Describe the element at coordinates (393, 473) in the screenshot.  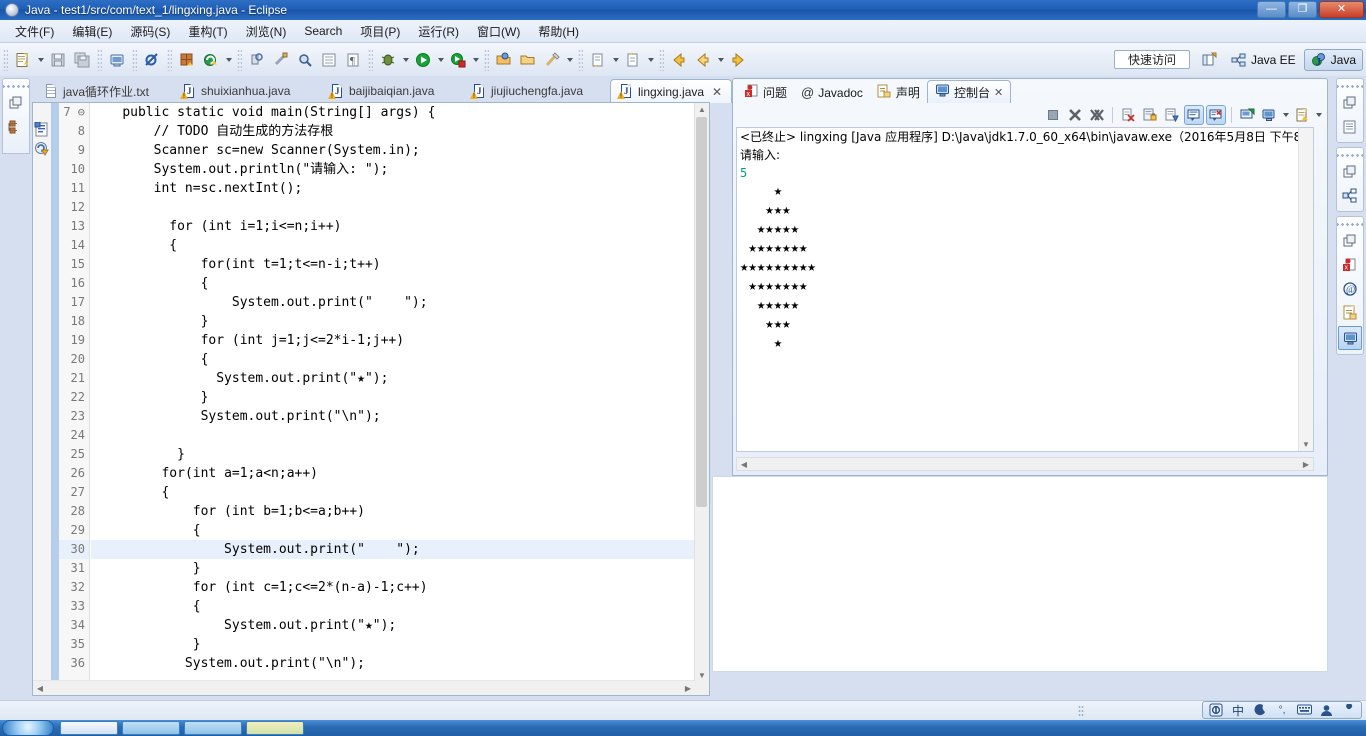
I see `code-line: for(int a=1;a<n;a++)` at that location.